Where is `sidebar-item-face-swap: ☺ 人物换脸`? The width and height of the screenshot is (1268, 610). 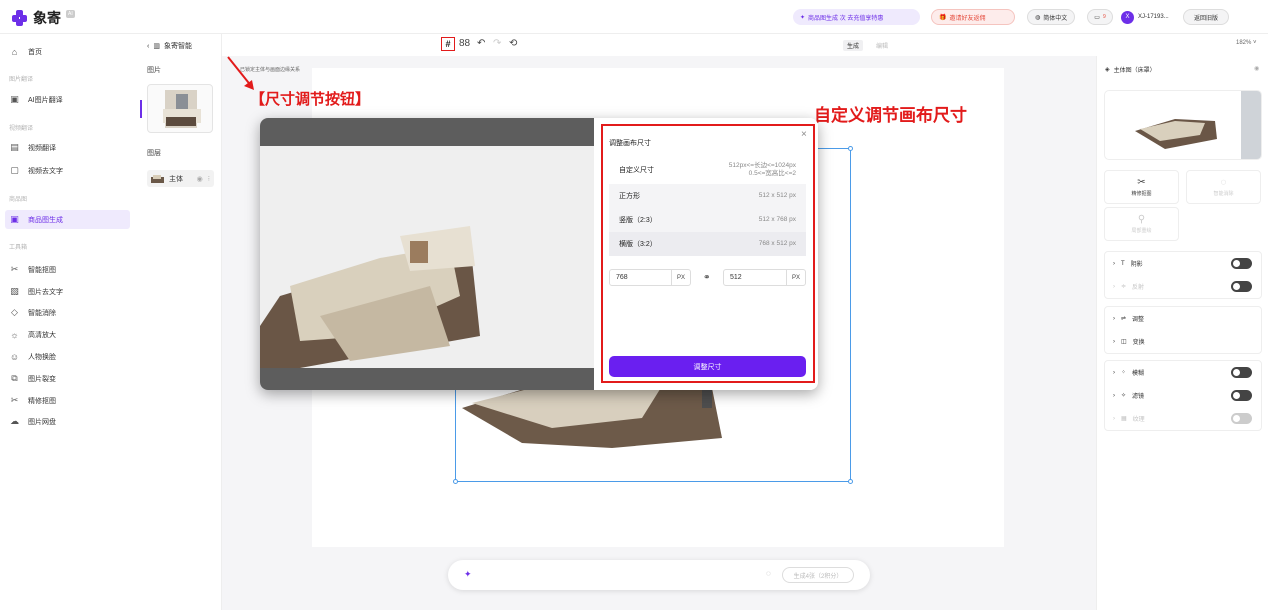
sidebar-item-face-swap: ☺ 人物换脸 is located at coordinates (67, 356).